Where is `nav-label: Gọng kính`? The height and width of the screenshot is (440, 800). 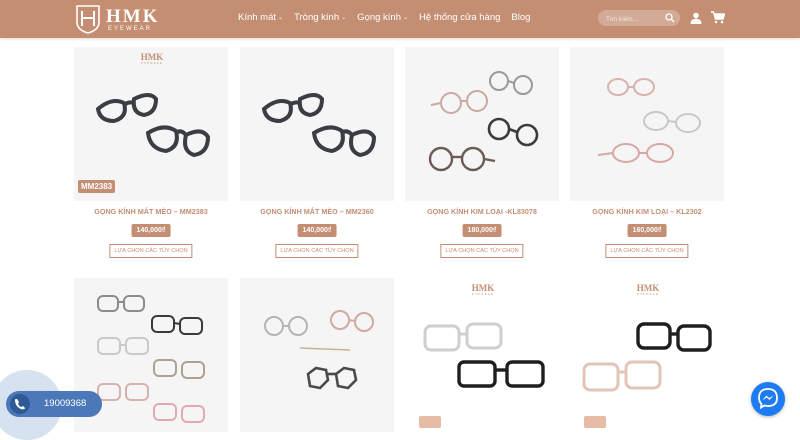
nav-label: Gọng kính is located at coordinates (379, 17).